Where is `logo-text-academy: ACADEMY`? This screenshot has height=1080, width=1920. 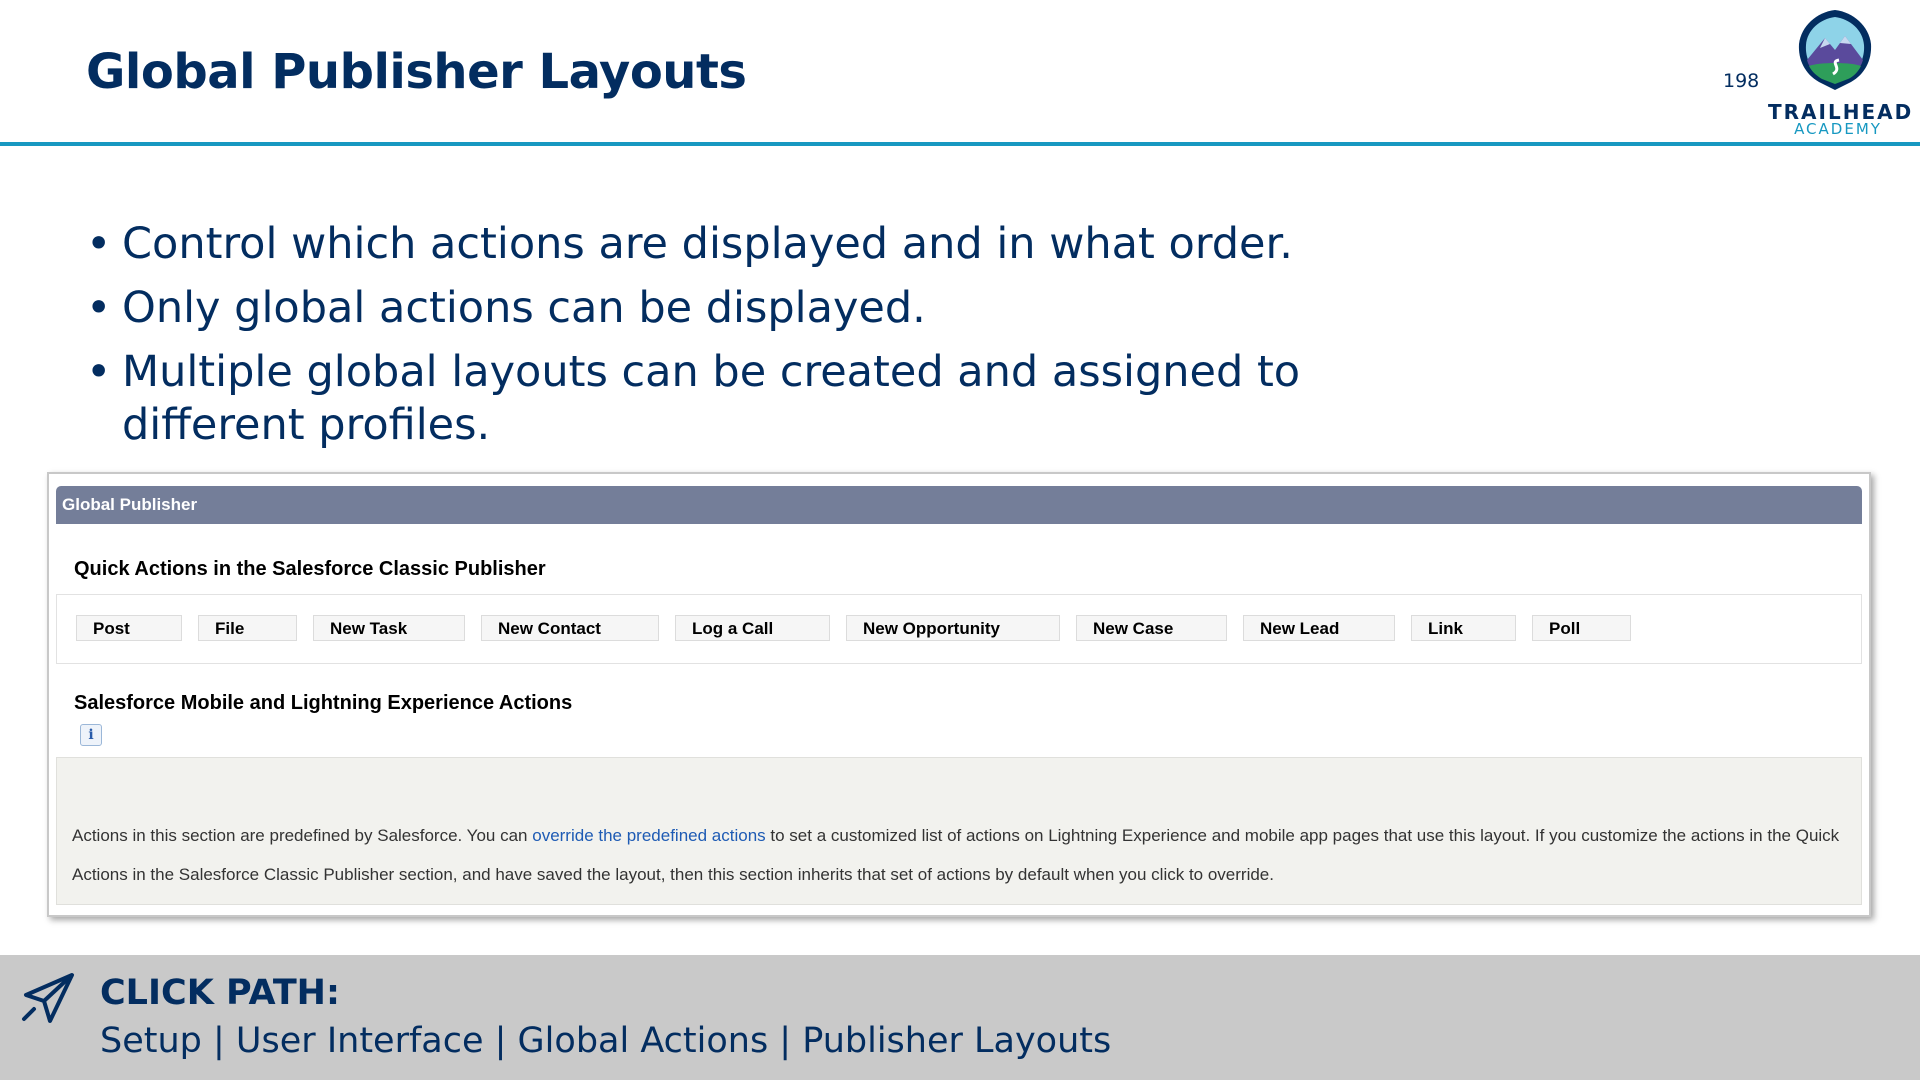
logo-text-academy: ACADEMY is located at coordinates (1838, 129).